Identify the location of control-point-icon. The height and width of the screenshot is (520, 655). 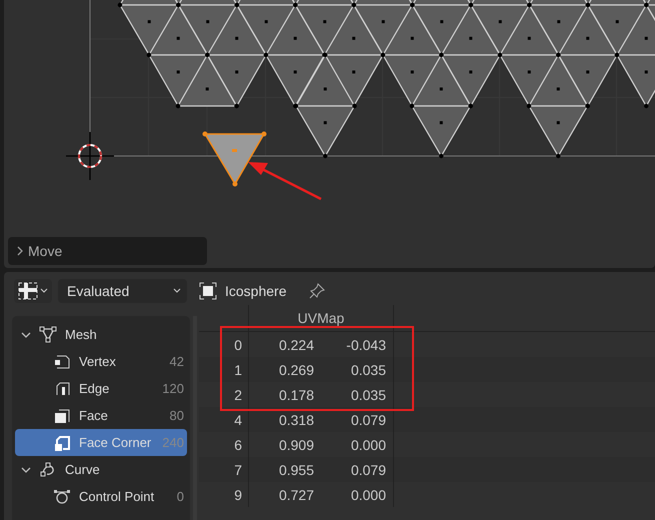
(62, 497).